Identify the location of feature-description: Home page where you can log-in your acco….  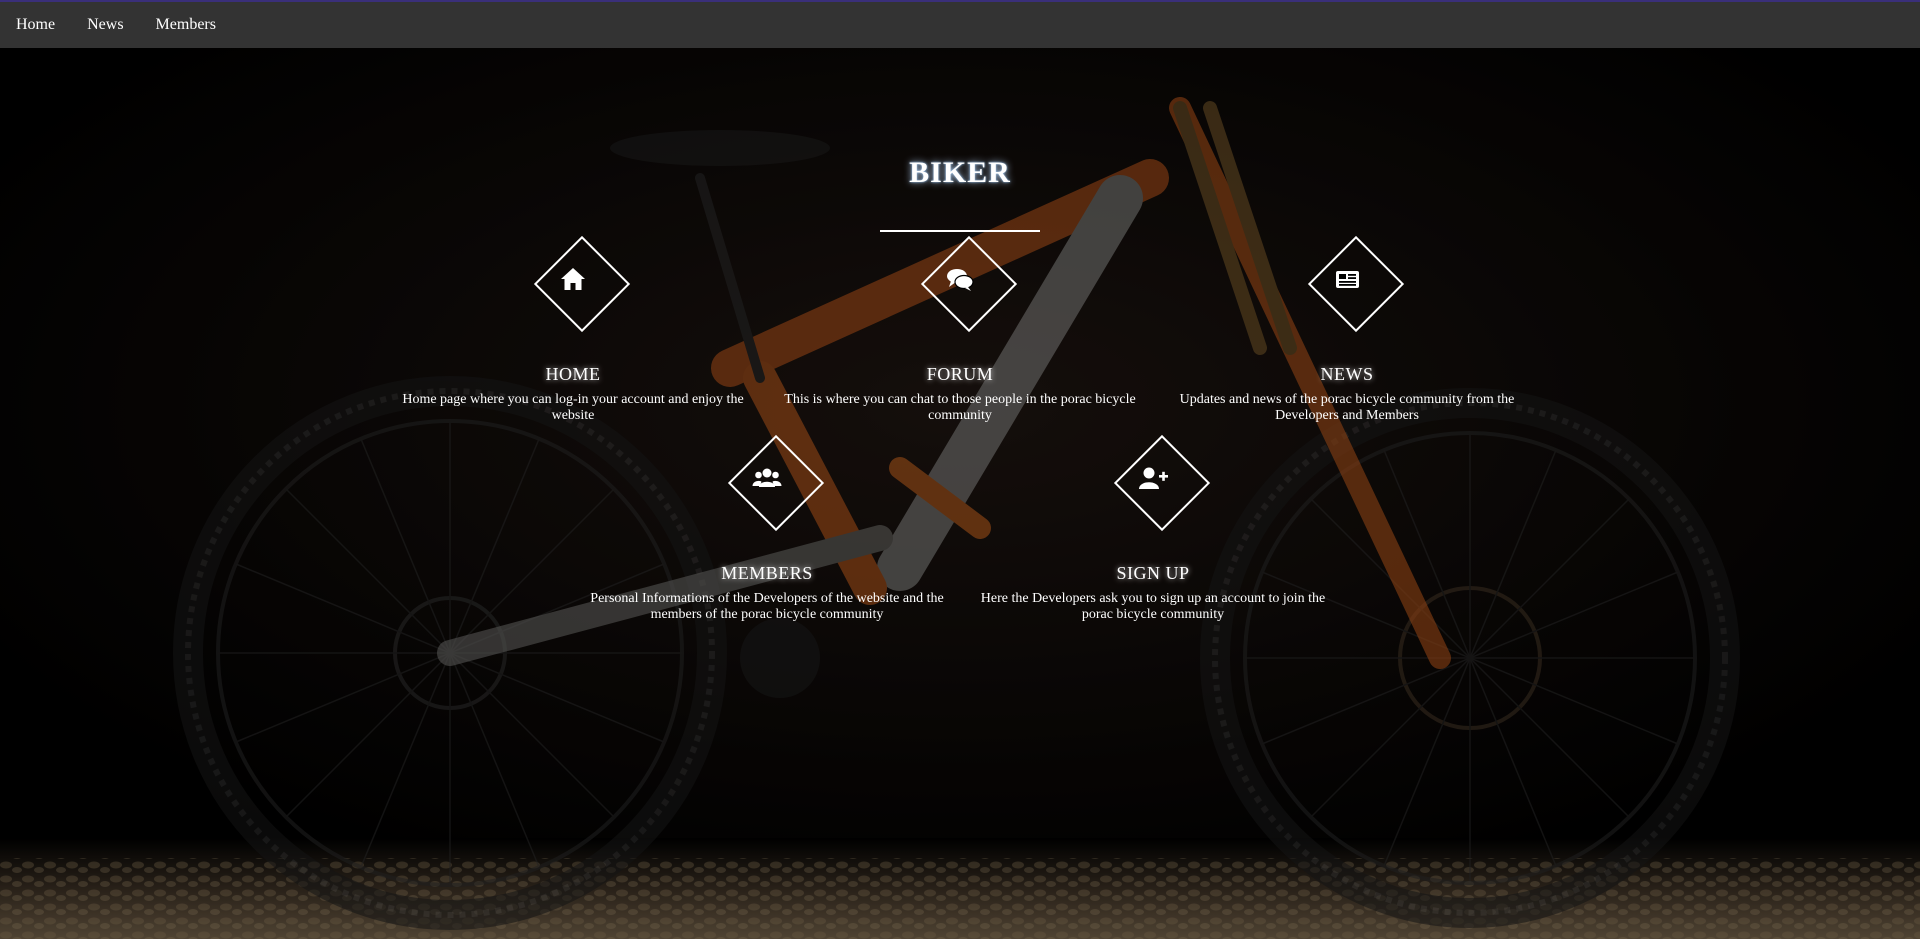
(573, 407).